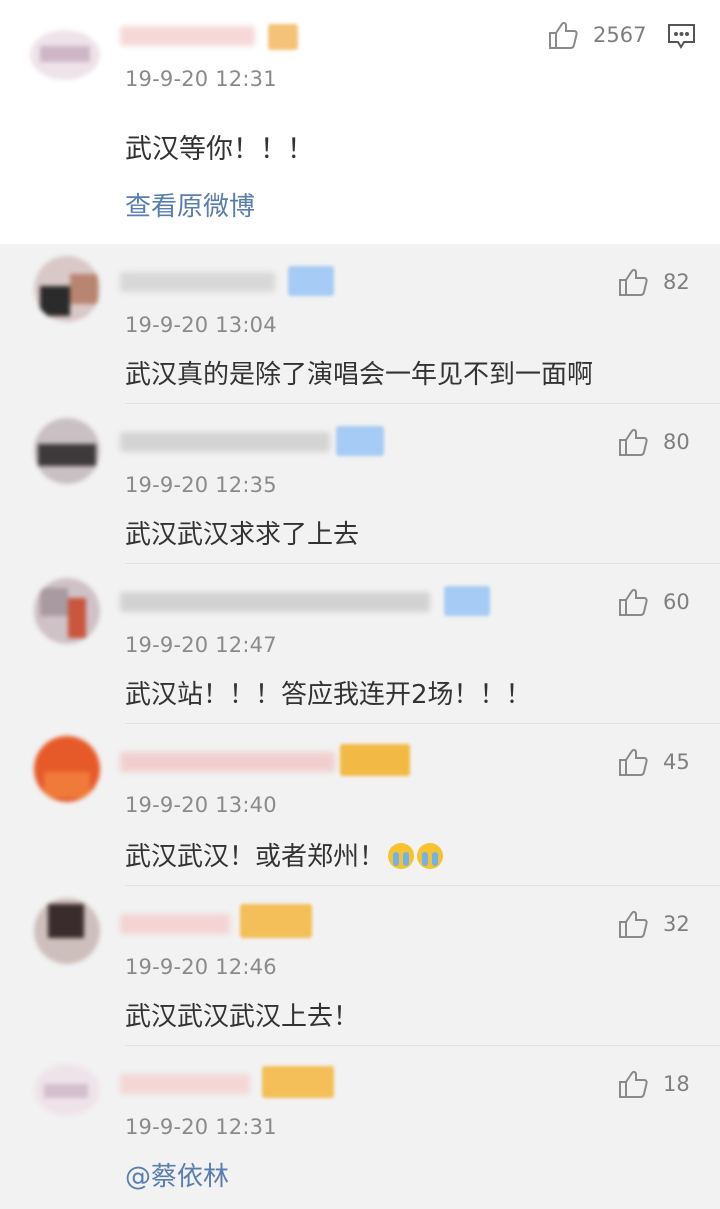 This screenshot has width=720, height=1209. I want to click on post-time: 19-9-20 12:31, so click(201, 79).